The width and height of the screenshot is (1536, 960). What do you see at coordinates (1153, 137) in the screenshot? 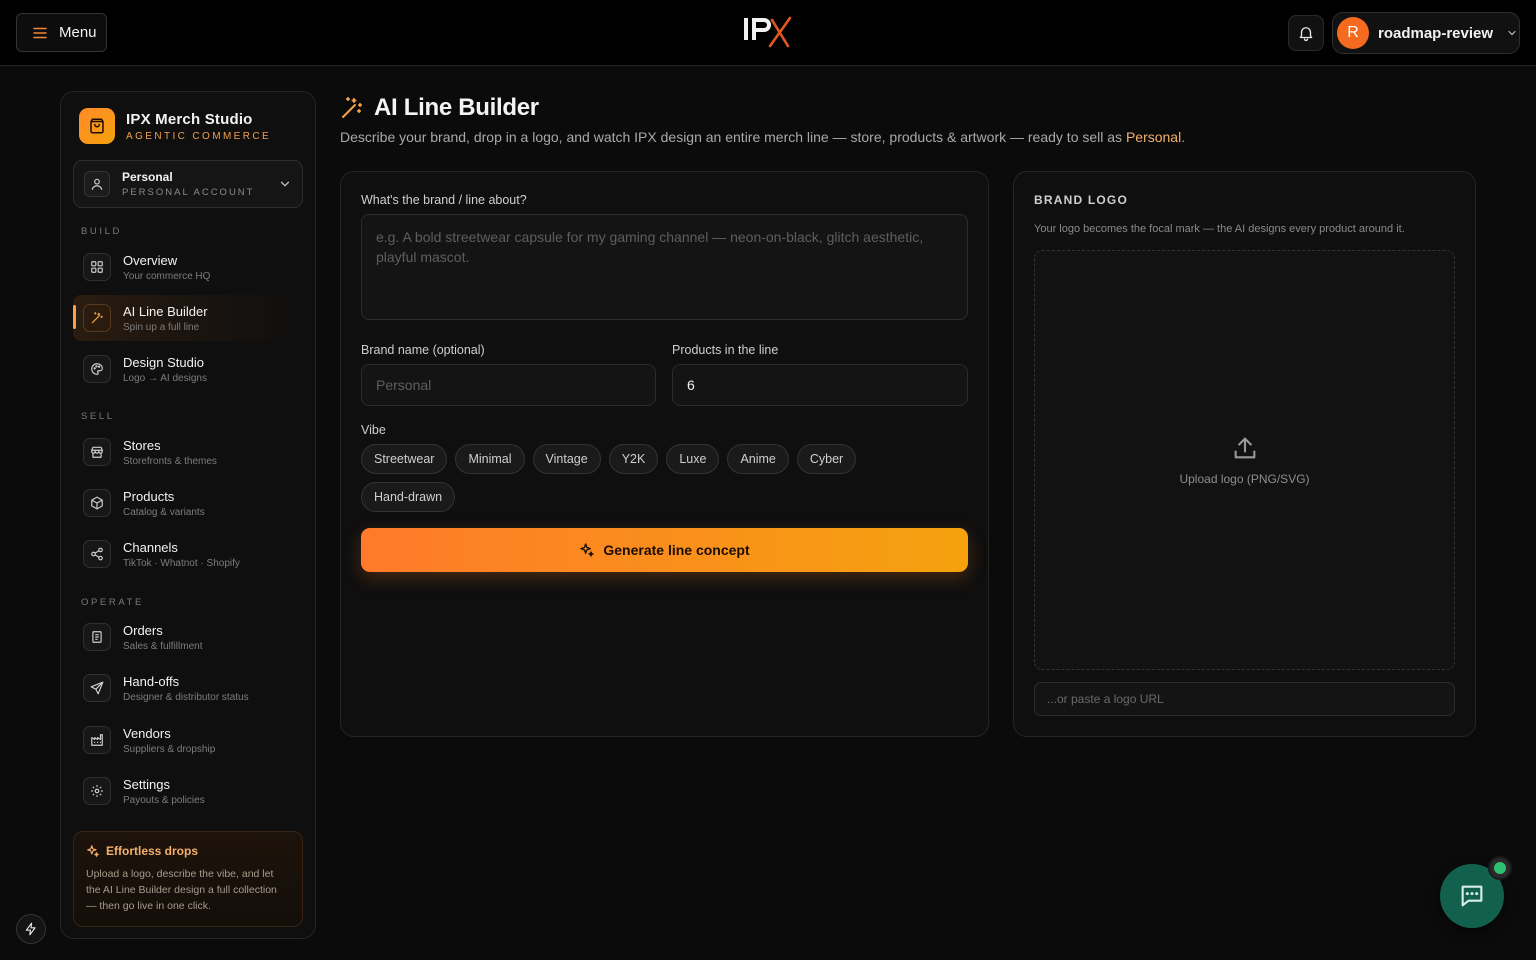
I see `account-highlight: Personal` at bounding box center [1153, 137].